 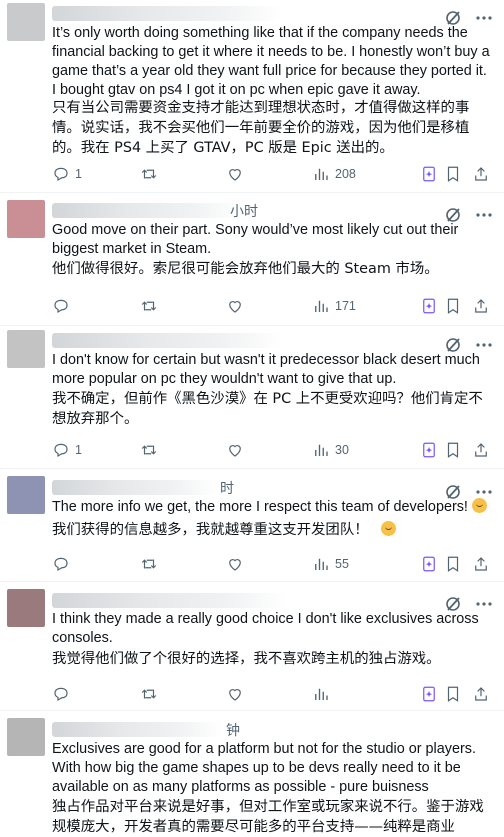 I want to click on views-button, so click(x=321, y=694).